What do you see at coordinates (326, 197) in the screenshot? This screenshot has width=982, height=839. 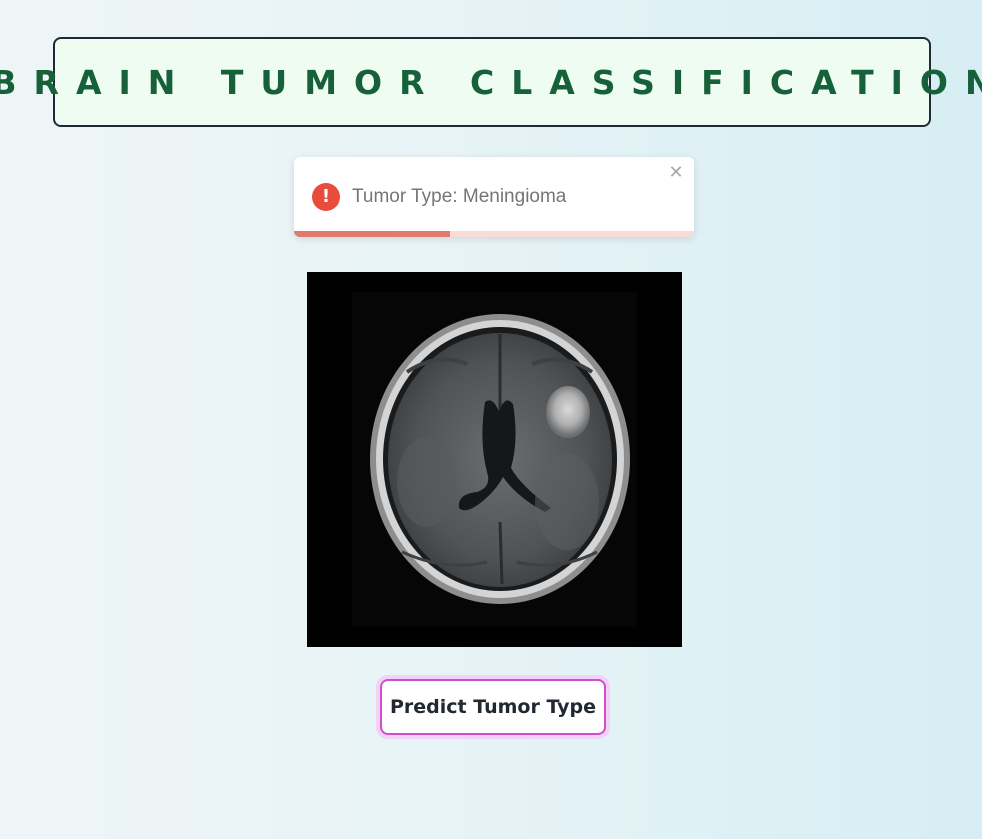 I see `exclamation-circle-icon: !` at bounding box center [326, 197].